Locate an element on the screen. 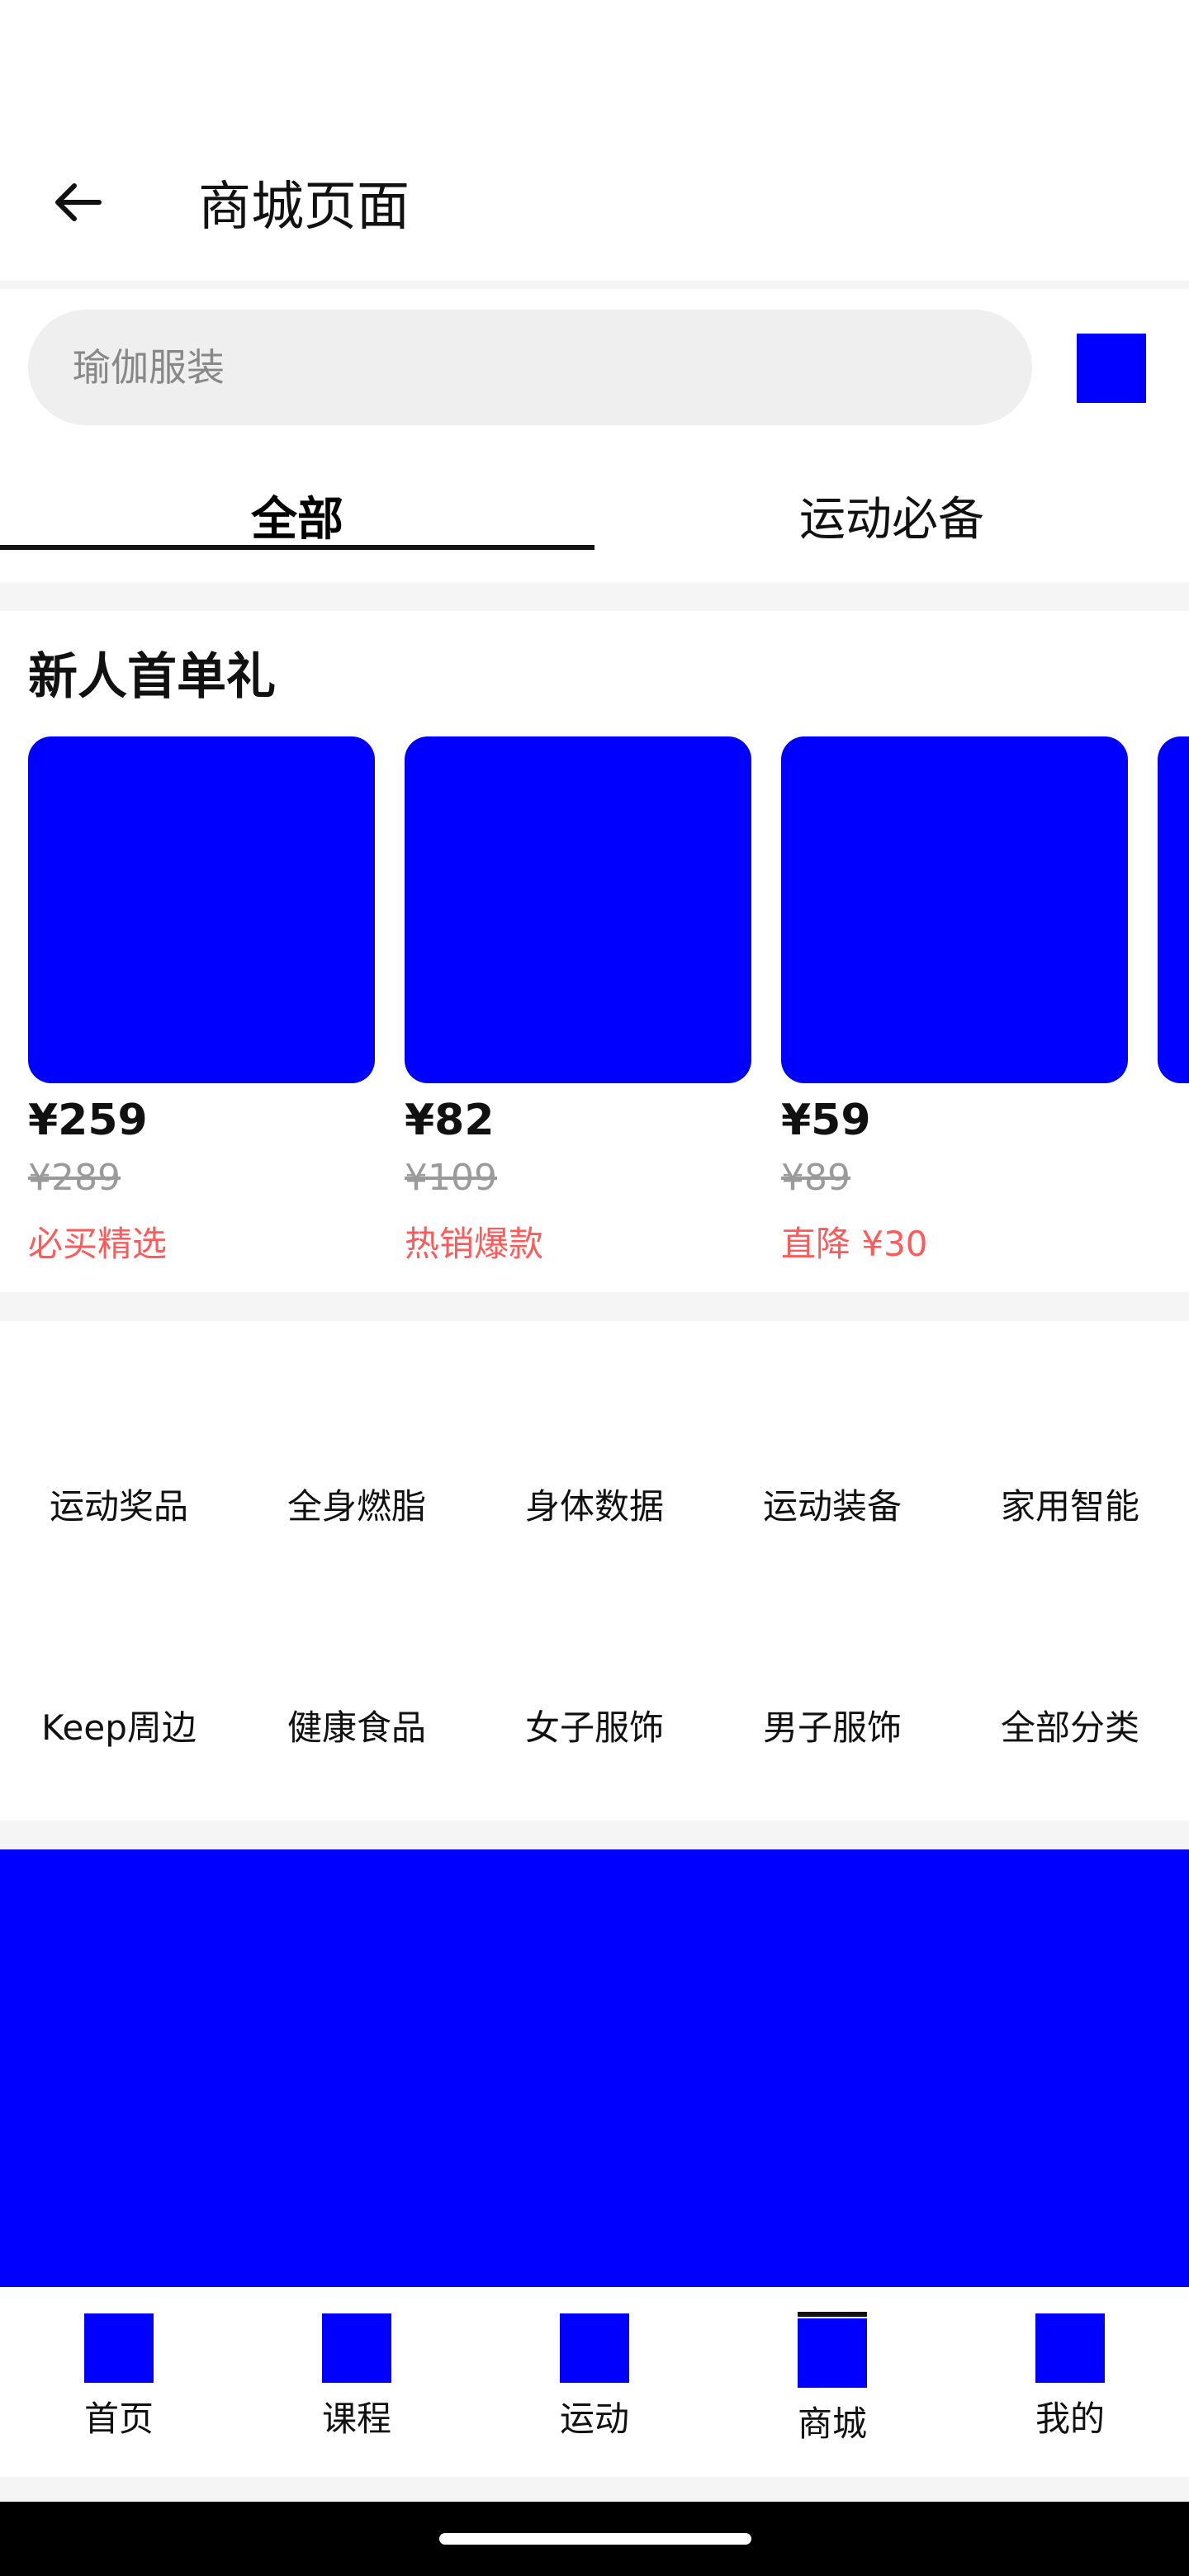 This screenshot has height=2576, width=1189. arrow-left-icon is located at coordinates (78, 202).